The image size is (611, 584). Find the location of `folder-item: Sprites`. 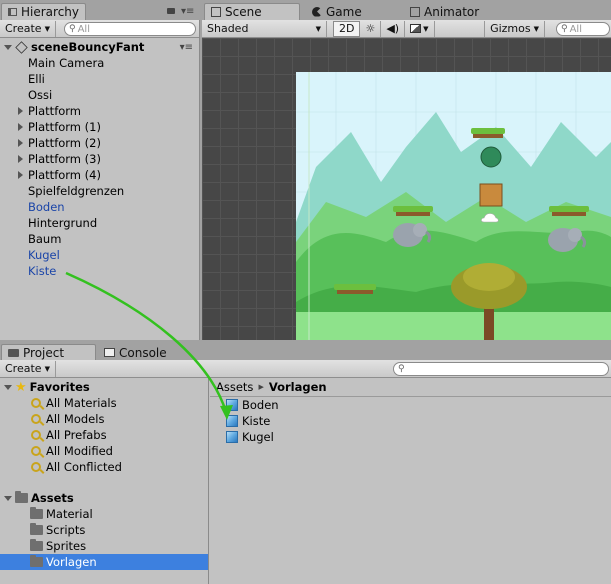

folder-item: Sprites is located at coordinates (104, 546).